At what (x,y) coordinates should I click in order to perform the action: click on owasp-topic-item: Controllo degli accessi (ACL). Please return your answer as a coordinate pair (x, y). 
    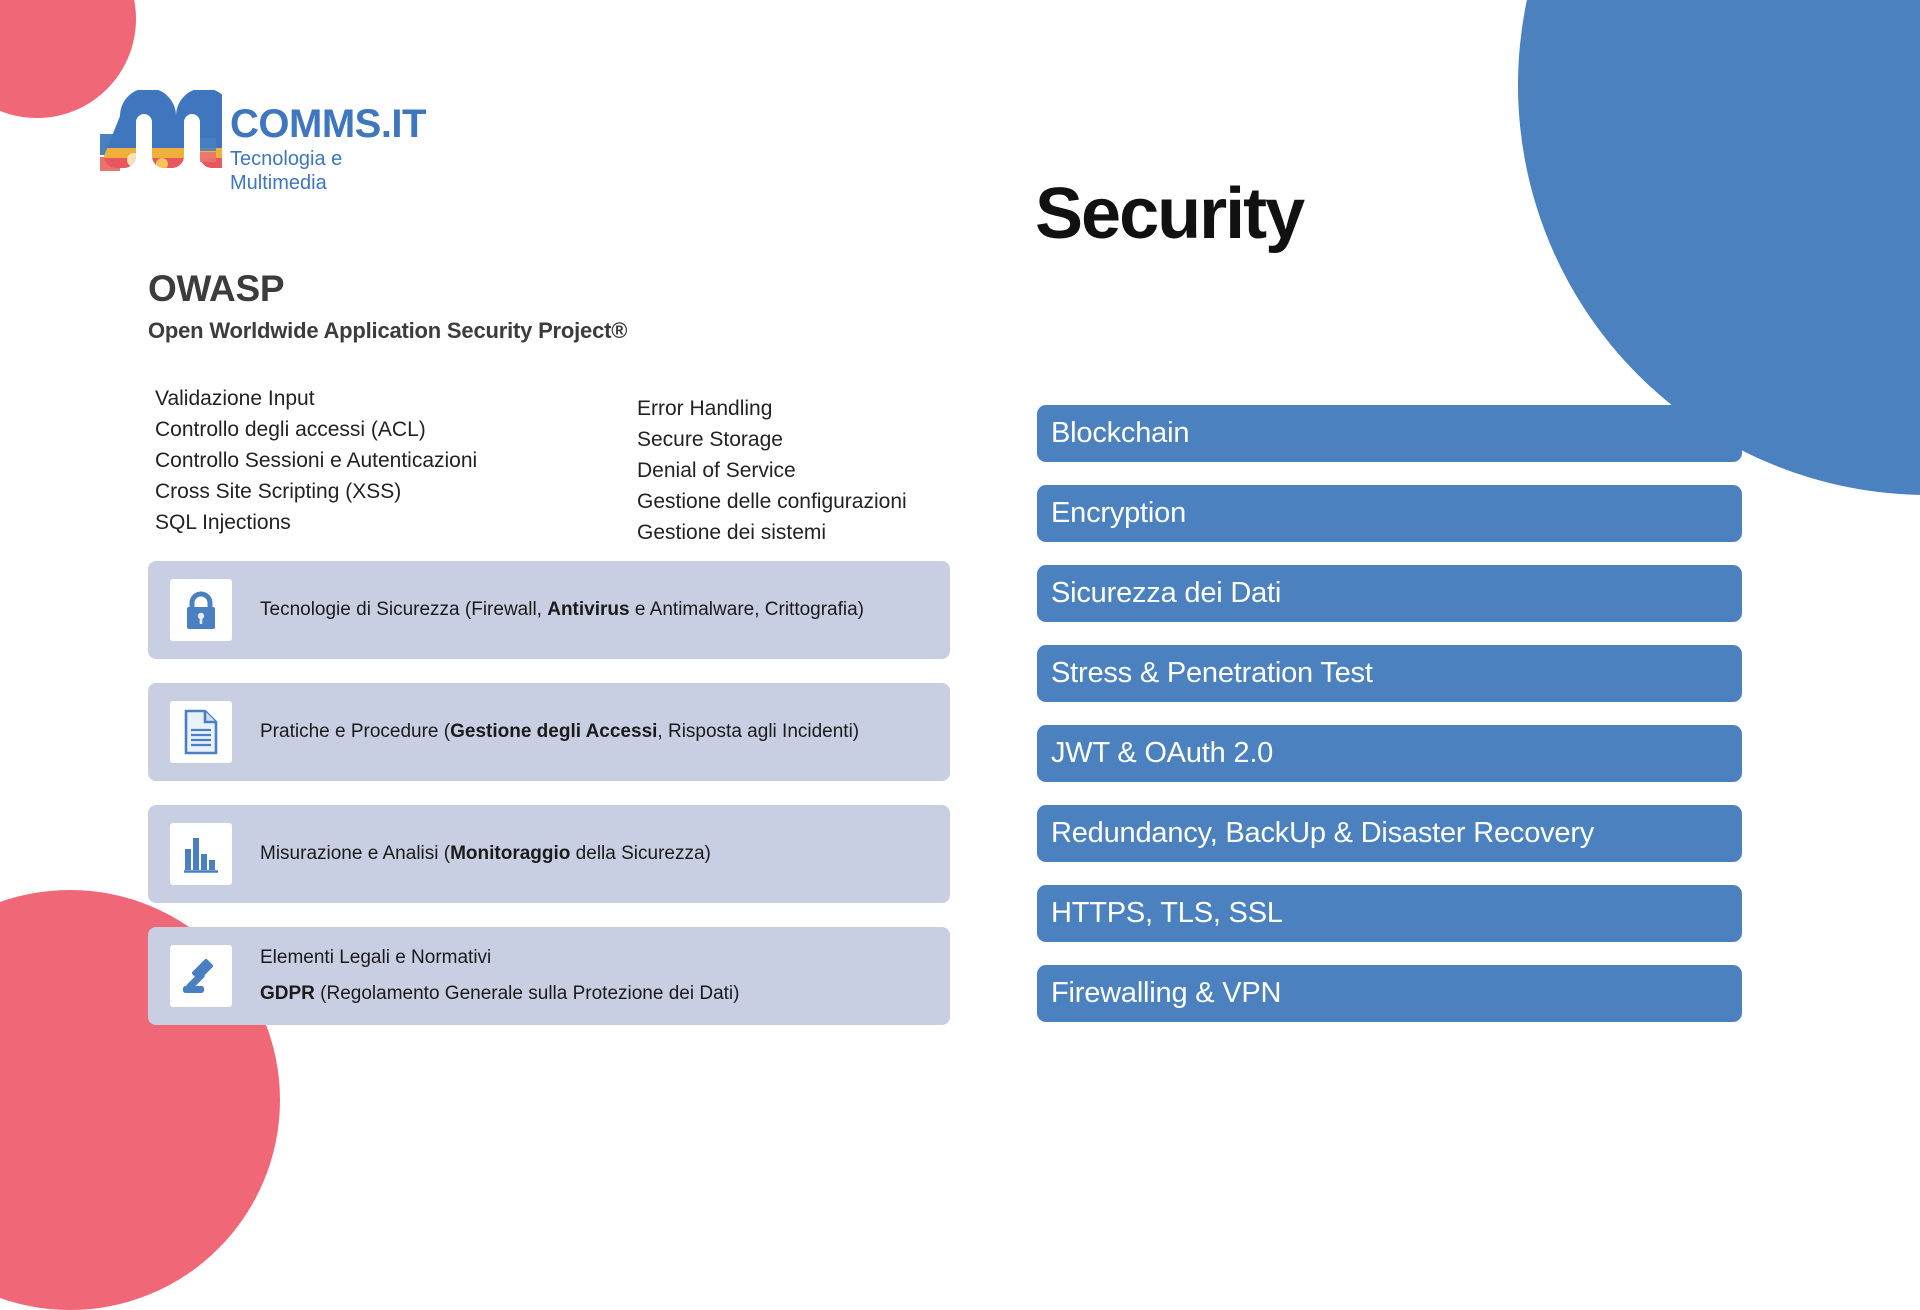
    Looking at the image, I should click on (290, 429).